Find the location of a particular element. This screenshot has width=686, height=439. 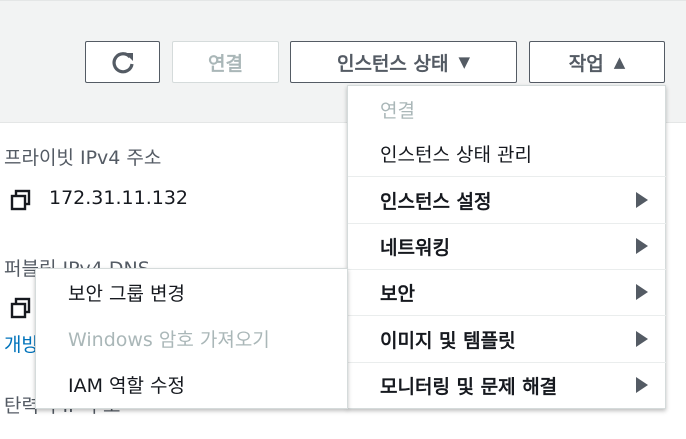

connect-button: 연결 is located at coordinates (225, 62).